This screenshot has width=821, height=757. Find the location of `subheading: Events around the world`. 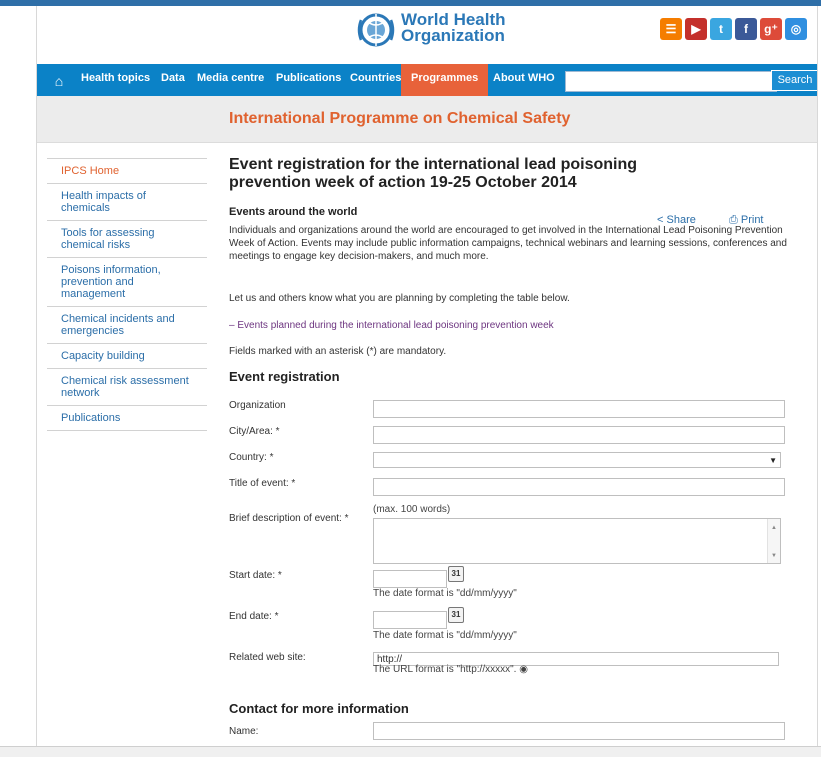

subheading: Events around the world is located at coordinates (293, 212).